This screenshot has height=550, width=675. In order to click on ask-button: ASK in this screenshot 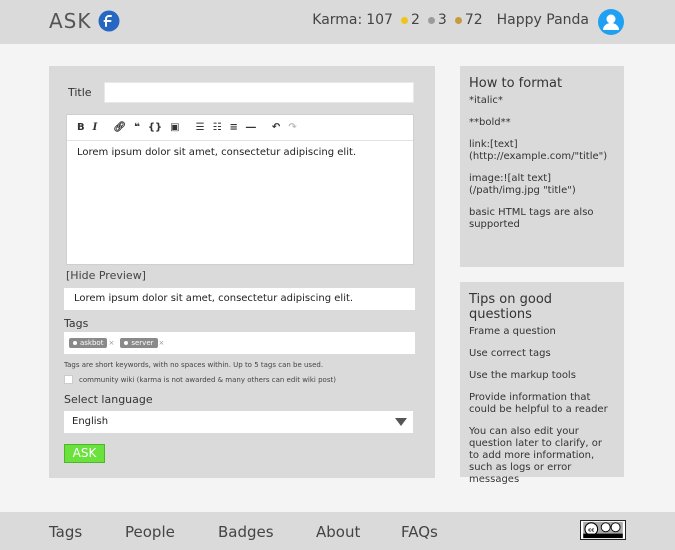, I will do `click(84, 453)`.